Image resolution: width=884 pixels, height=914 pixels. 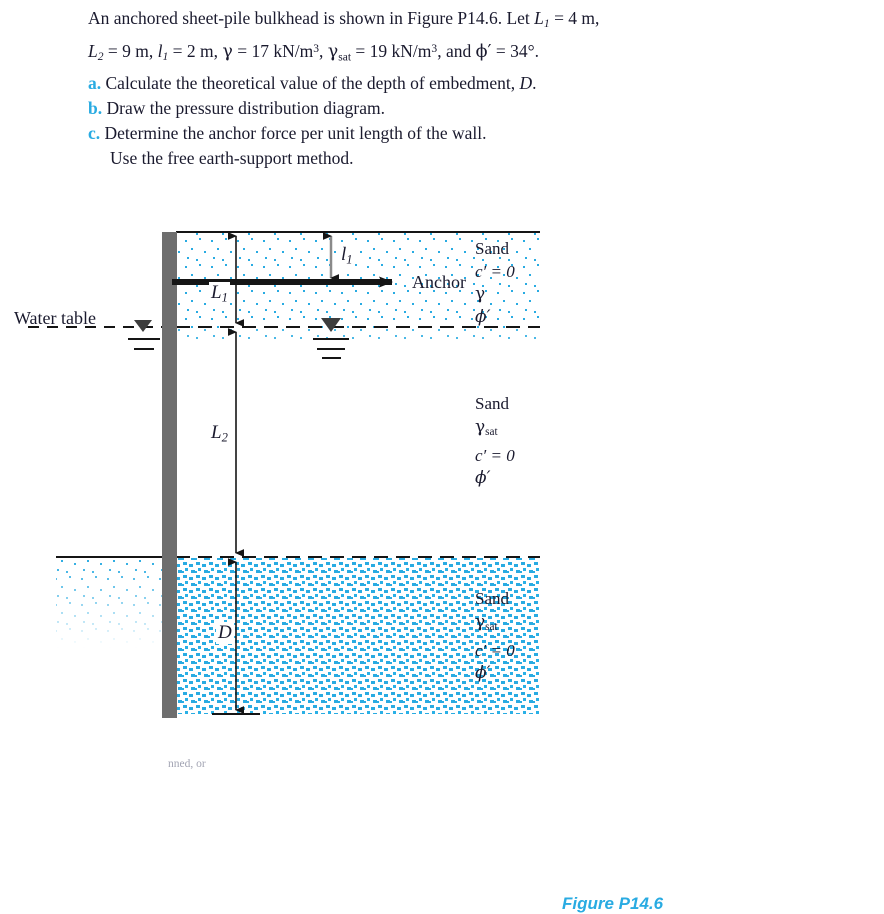 What do you see at coordinates (495, 271) in the screenshot?
I see `soil-upper-cohesion: c′ = 0` at bounding box center [495, 271].